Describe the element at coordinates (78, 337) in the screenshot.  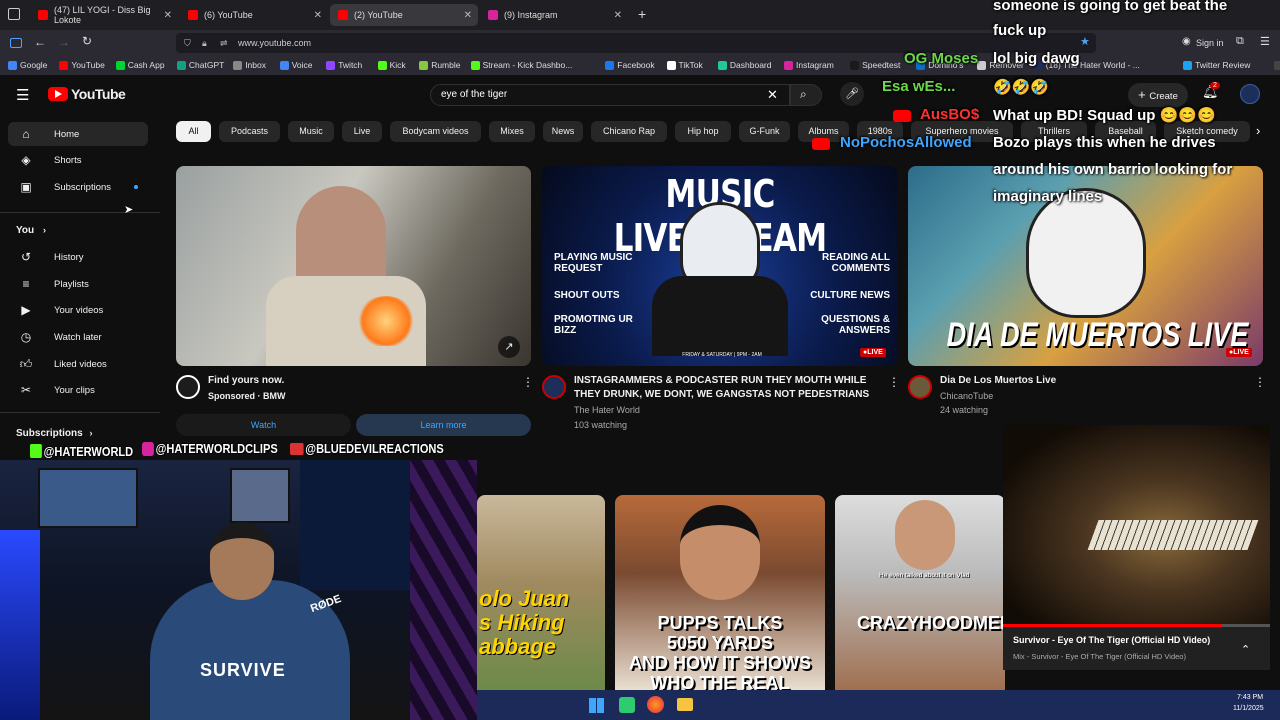
I see `sidebar-item-watch-later: ◷ Watch later` at that location.